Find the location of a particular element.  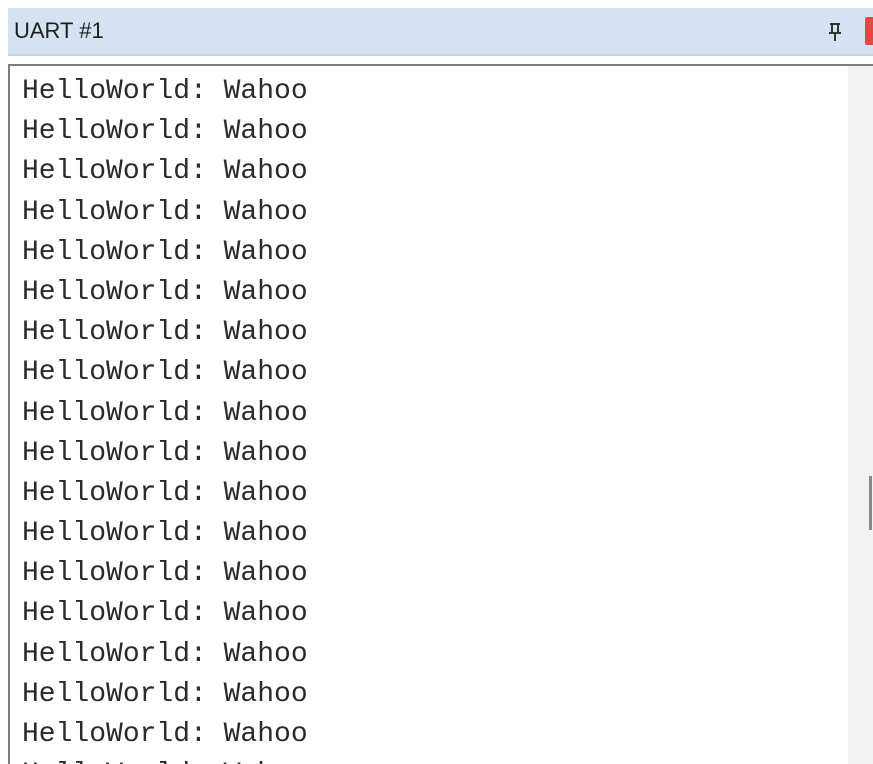

window-title: UART #1 is located at coordinates (59, 30).